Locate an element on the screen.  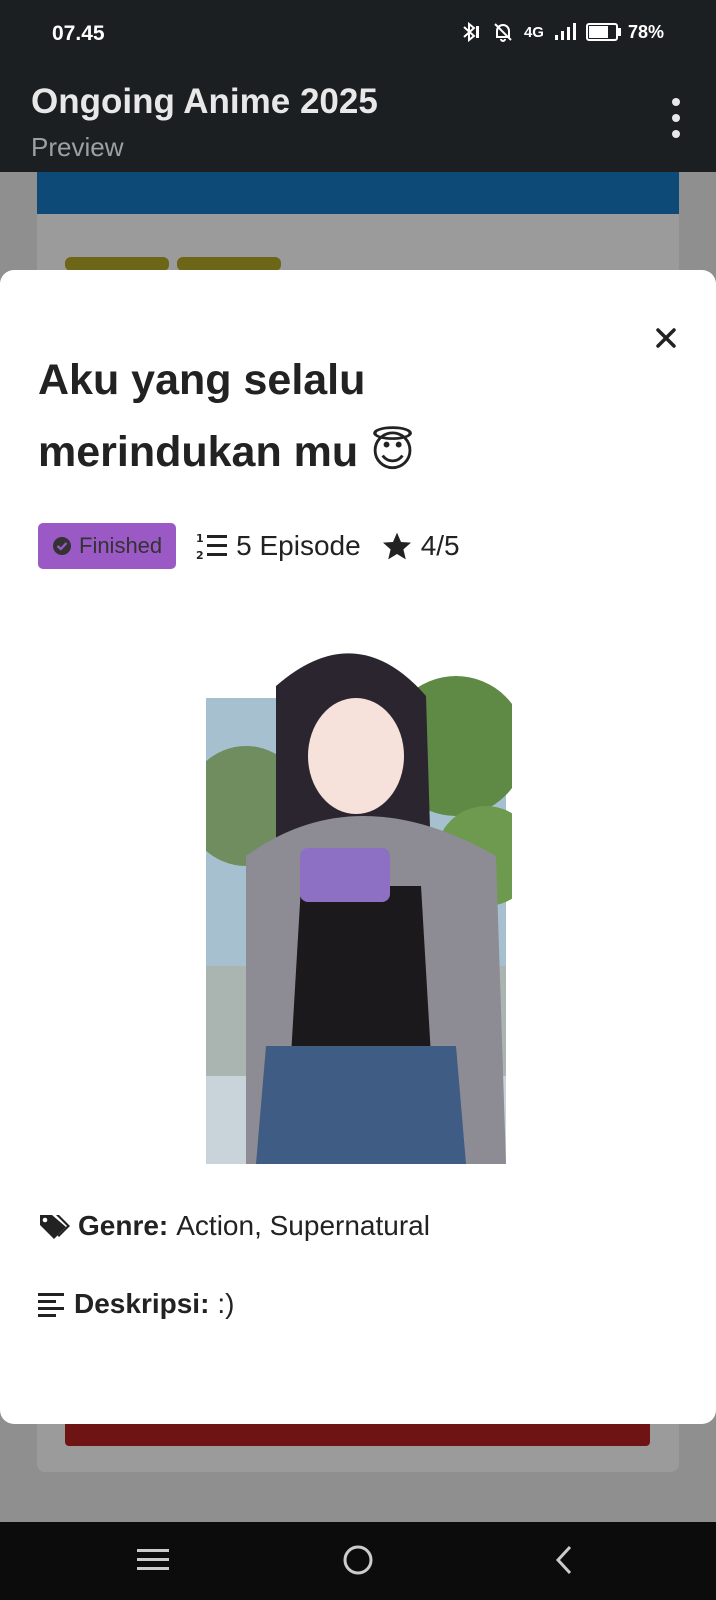
description-row: Deskripsi: :) is located at coordinates (136, 1304).